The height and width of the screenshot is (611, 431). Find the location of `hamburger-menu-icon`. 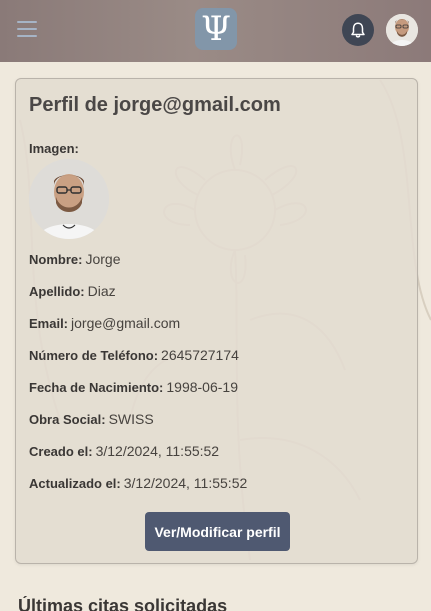

hamburger-menu-icon is located at coordinates (27, 30).